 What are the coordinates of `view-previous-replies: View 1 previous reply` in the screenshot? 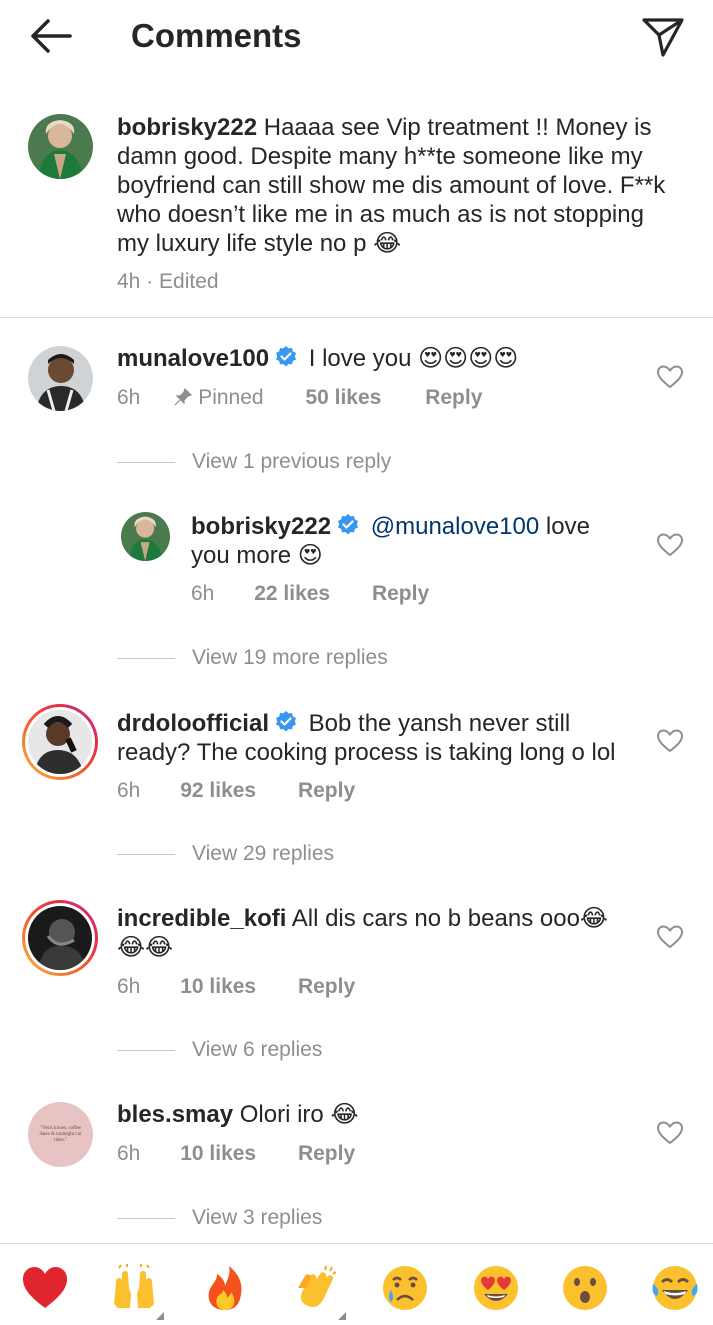 It's located at (254, 462).